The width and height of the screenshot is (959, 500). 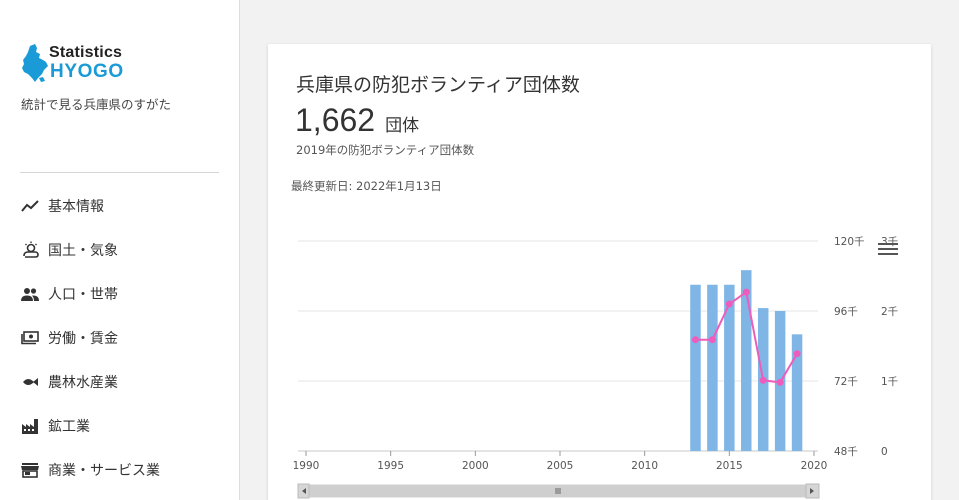 What do you see at coordinates (30, 426) in the screenshot?
I see `factory-icon` at bounding box center [30, 426].